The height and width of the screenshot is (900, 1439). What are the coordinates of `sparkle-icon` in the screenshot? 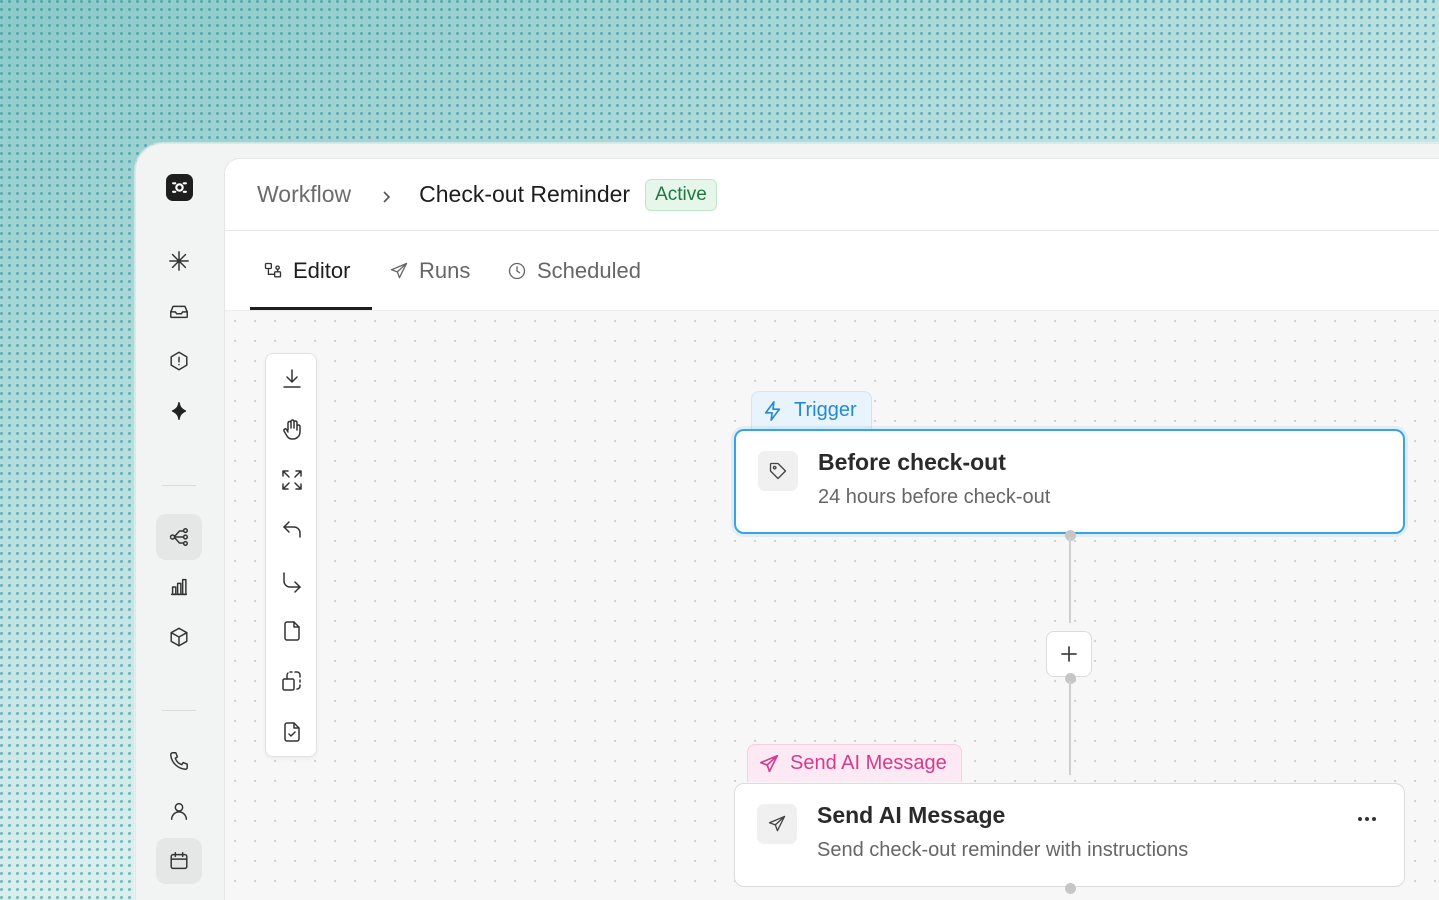 It's located at (179, 411).